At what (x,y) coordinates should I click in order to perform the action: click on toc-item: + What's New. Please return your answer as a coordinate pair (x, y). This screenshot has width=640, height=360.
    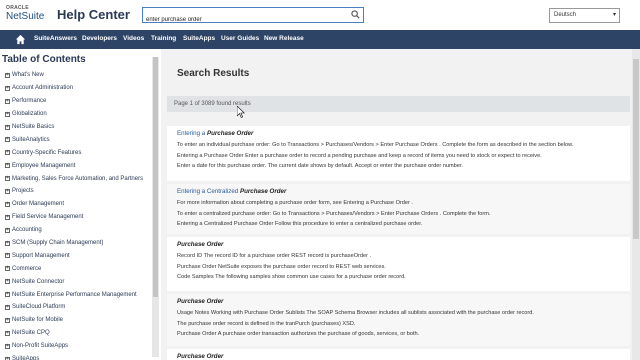
    Looking at the image, I should click on (80, 75).